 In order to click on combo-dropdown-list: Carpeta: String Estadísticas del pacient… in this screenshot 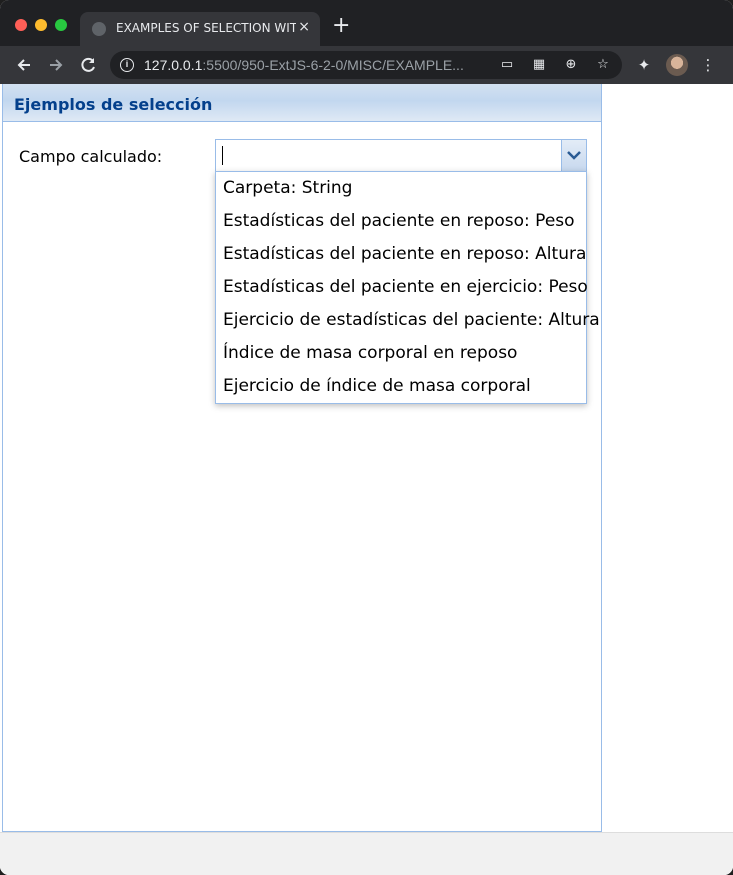, I will do `click(407, 287)`.